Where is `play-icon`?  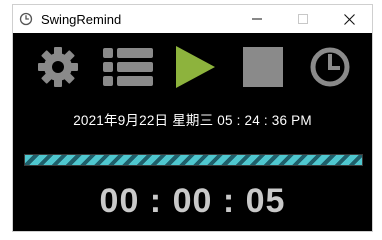 play-icon is located at coordinates (195, 67).